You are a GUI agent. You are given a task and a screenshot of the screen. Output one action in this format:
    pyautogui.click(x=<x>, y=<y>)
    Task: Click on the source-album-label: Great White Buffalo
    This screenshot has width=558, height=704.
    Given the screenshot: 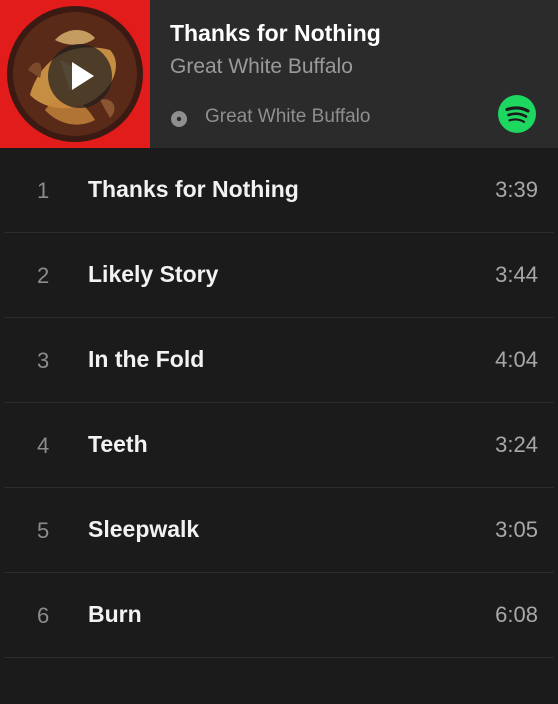 What is the action you would take?
    pyautogui.click(x=287, y=117)
    